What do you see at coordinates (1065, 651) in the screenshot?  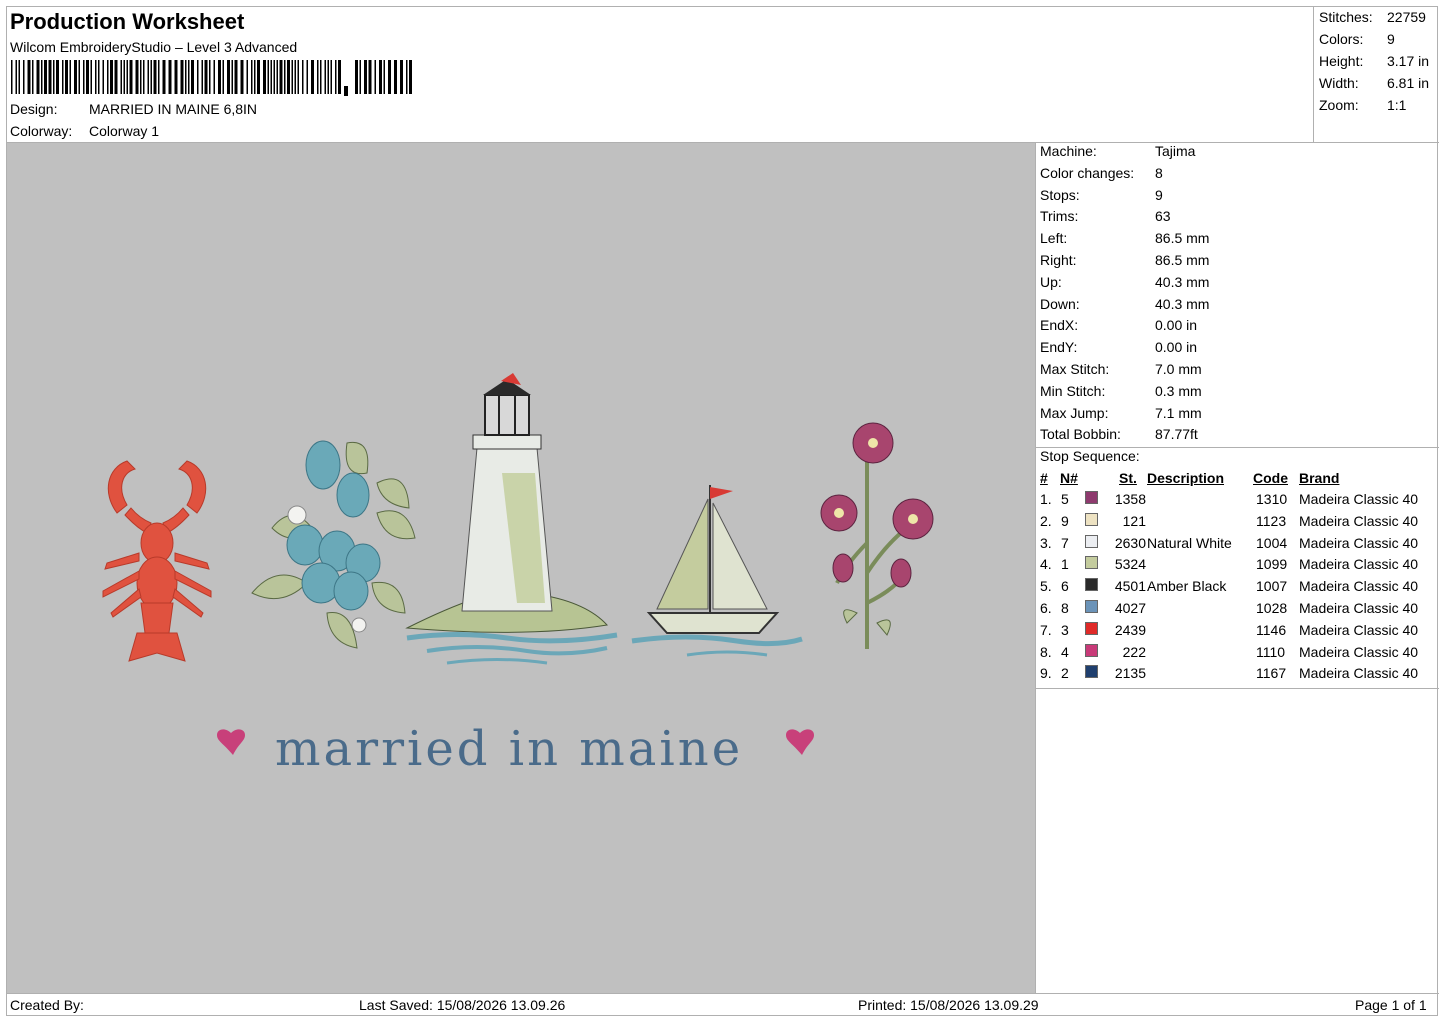 I see `needle-num: 4` at bounding box center [1065, 651].